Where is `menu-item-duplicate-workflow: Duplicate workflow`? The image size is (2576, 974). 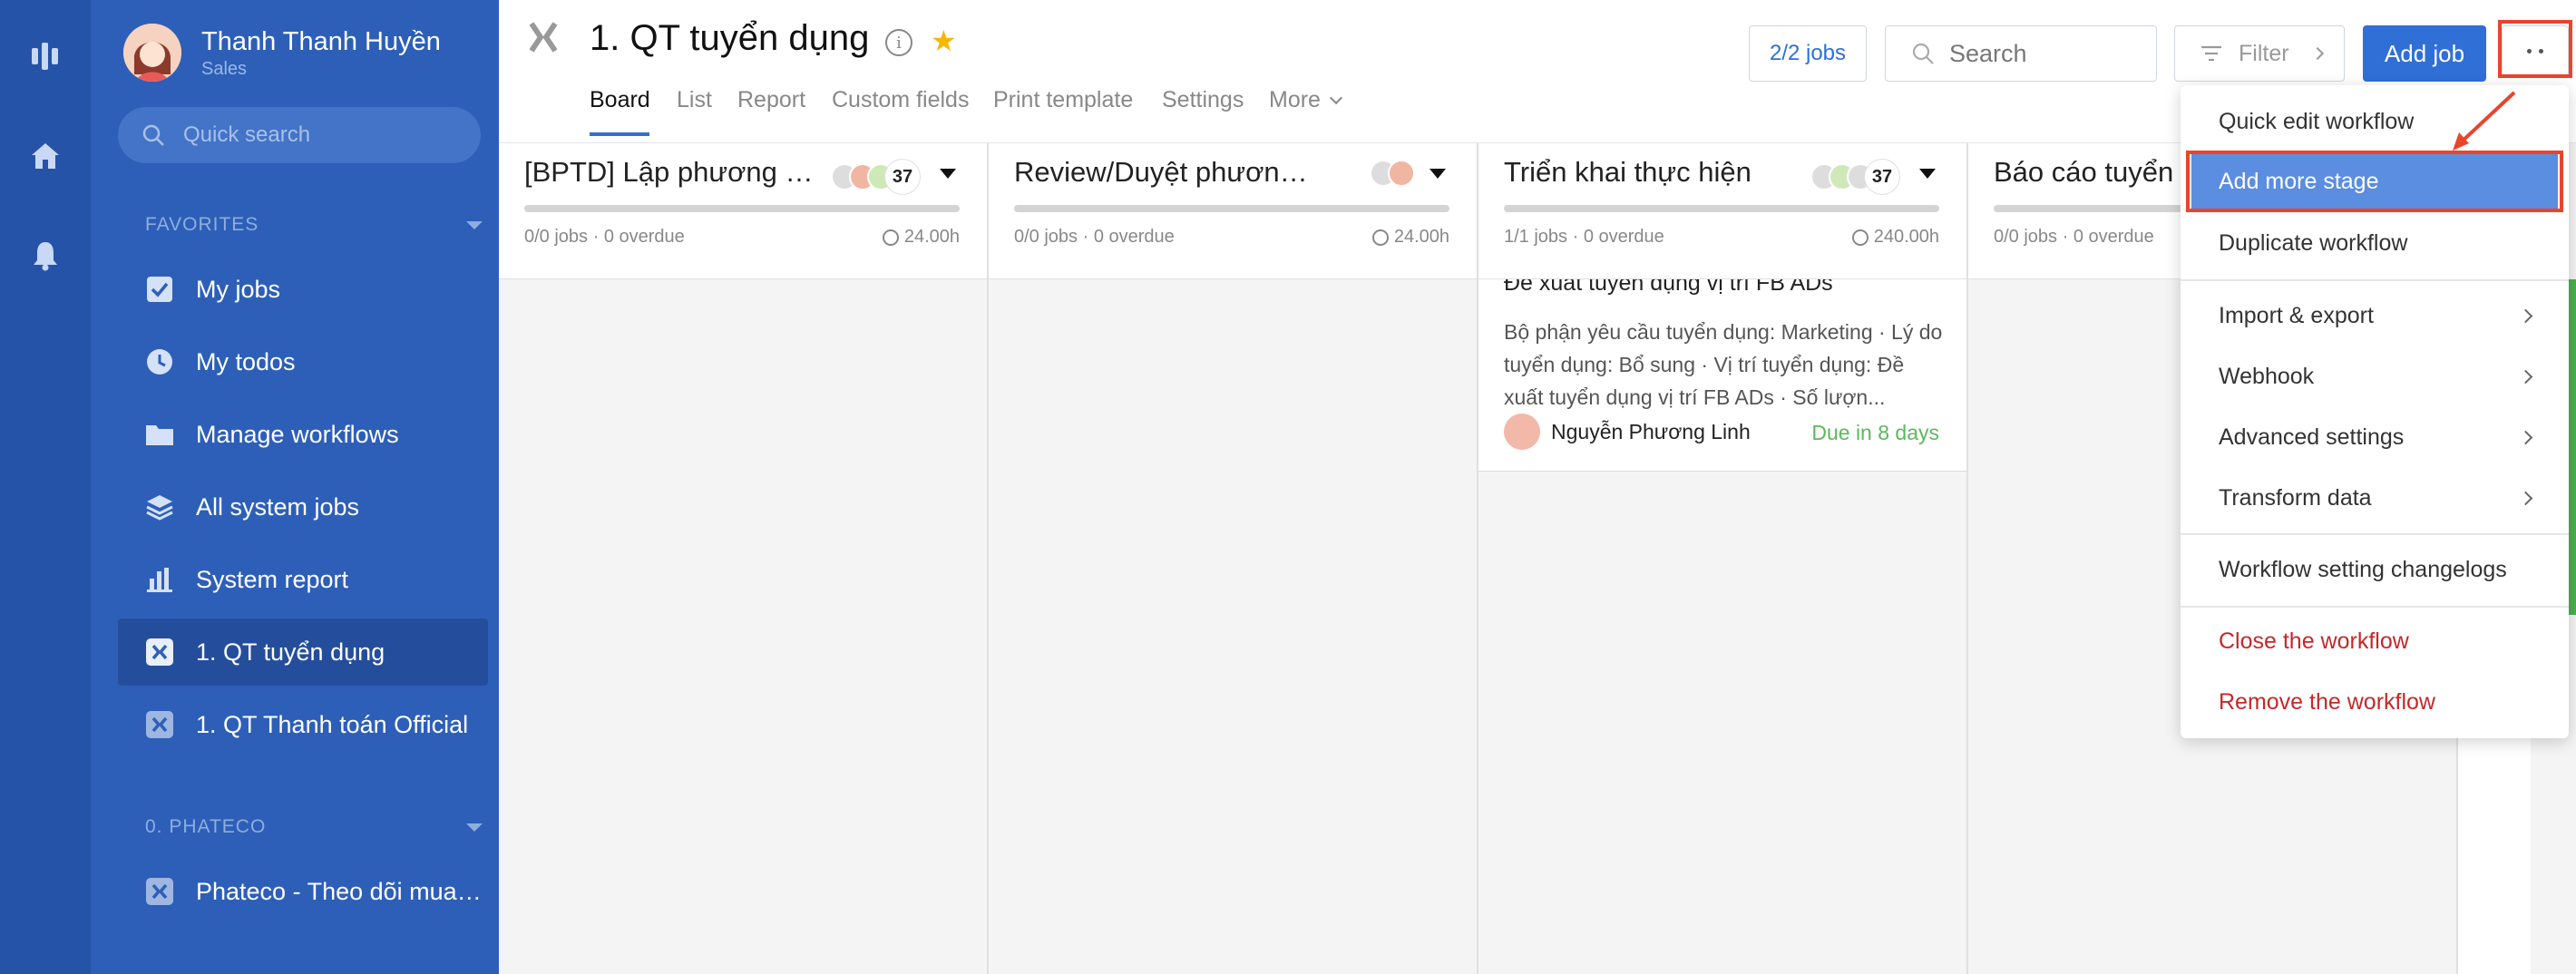
menu-item-duplicate-workflow: Duplicate workflow is located at coordinates (2375, 243).